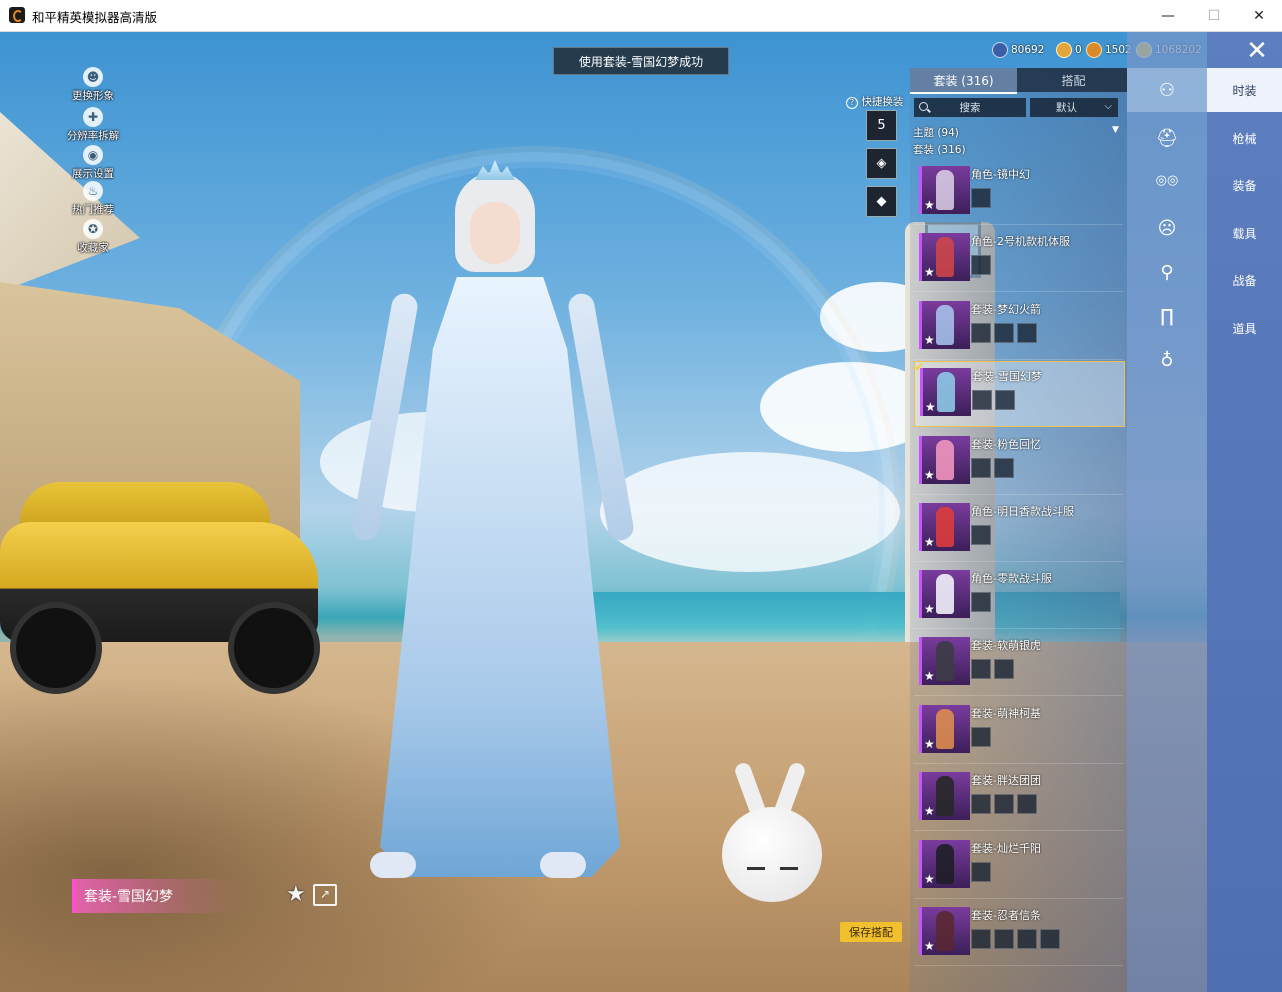  Describe the element at coordinates (970, 107) in the screenshot. I see `search-input: 搜索` at that location.